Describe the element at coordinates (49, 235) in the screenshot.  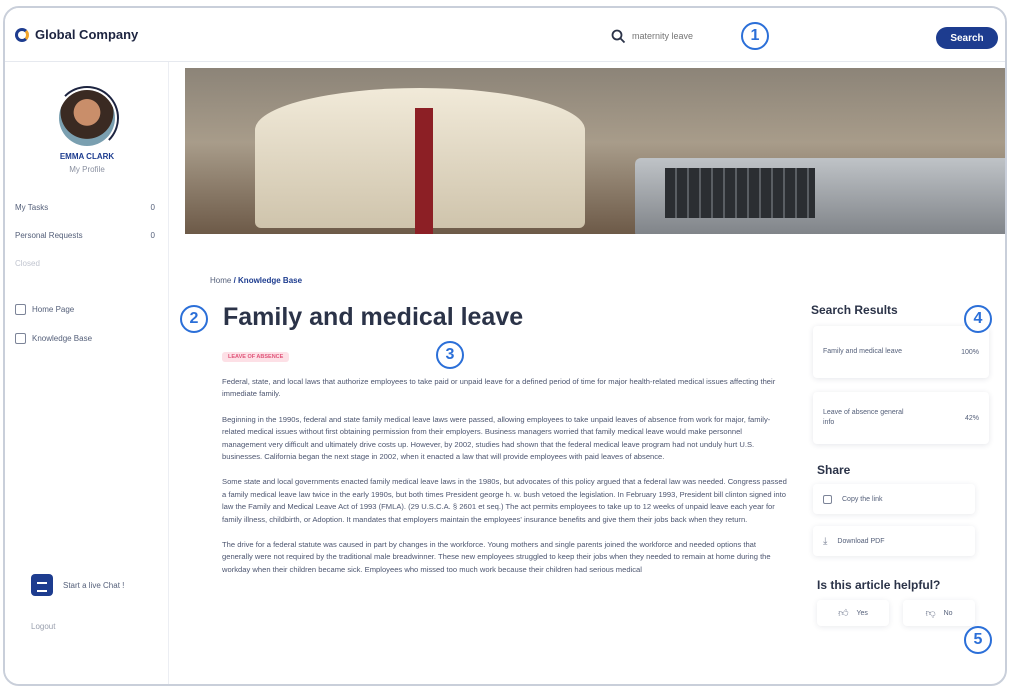
I see `sidebar-item-label: Personal Requests` at that location.